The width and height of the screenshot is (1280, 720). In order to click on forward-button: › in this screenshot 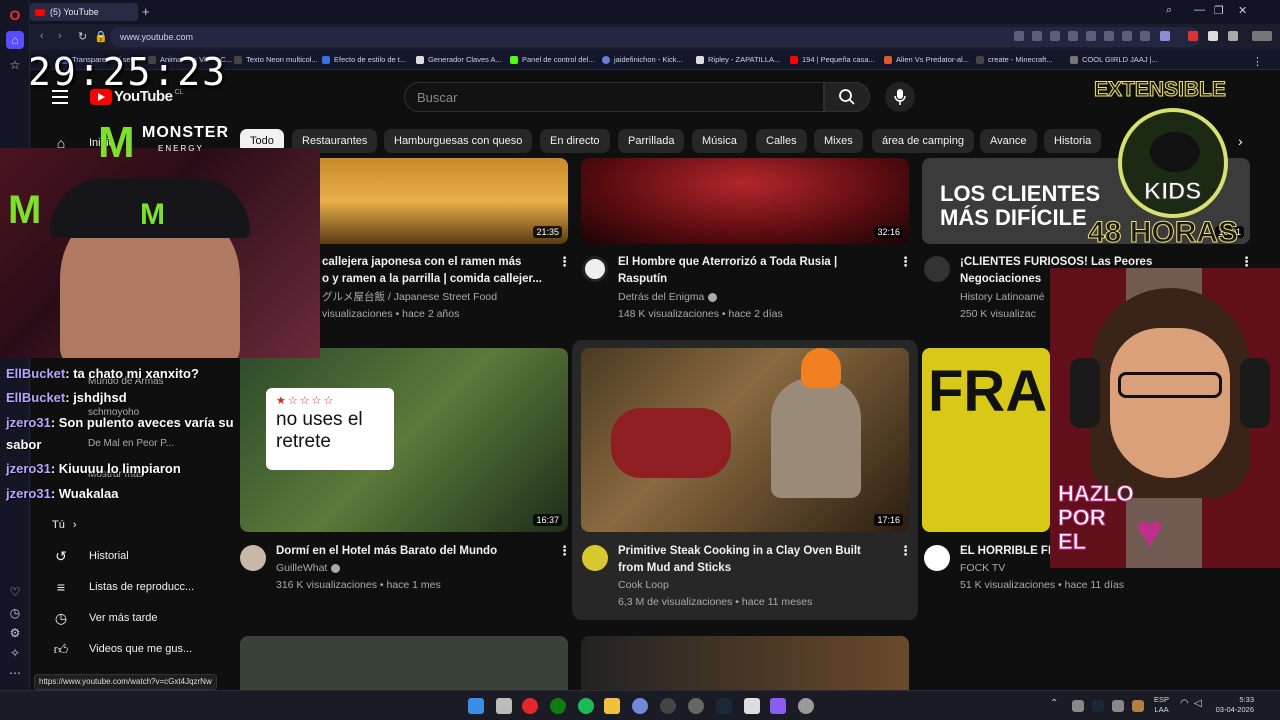, I will do `click(60, 36)`.